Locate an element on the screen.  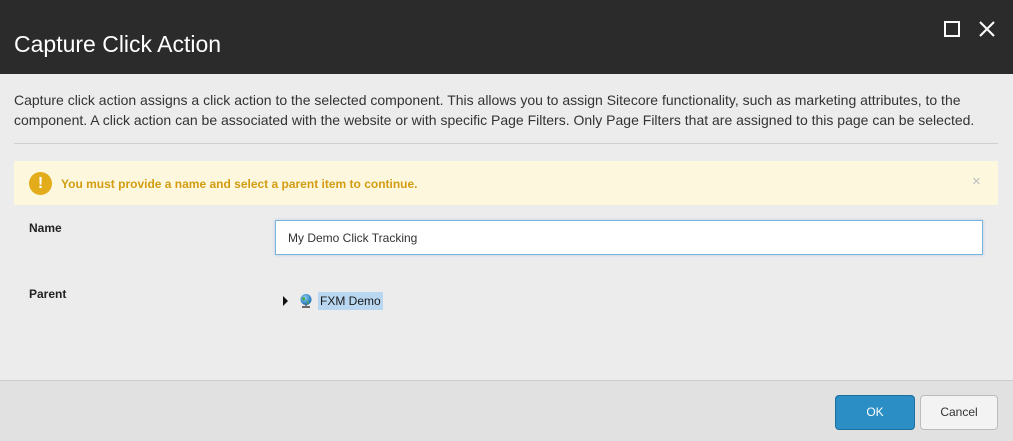
parent-label: Parent is located at coordinates (48, 294).